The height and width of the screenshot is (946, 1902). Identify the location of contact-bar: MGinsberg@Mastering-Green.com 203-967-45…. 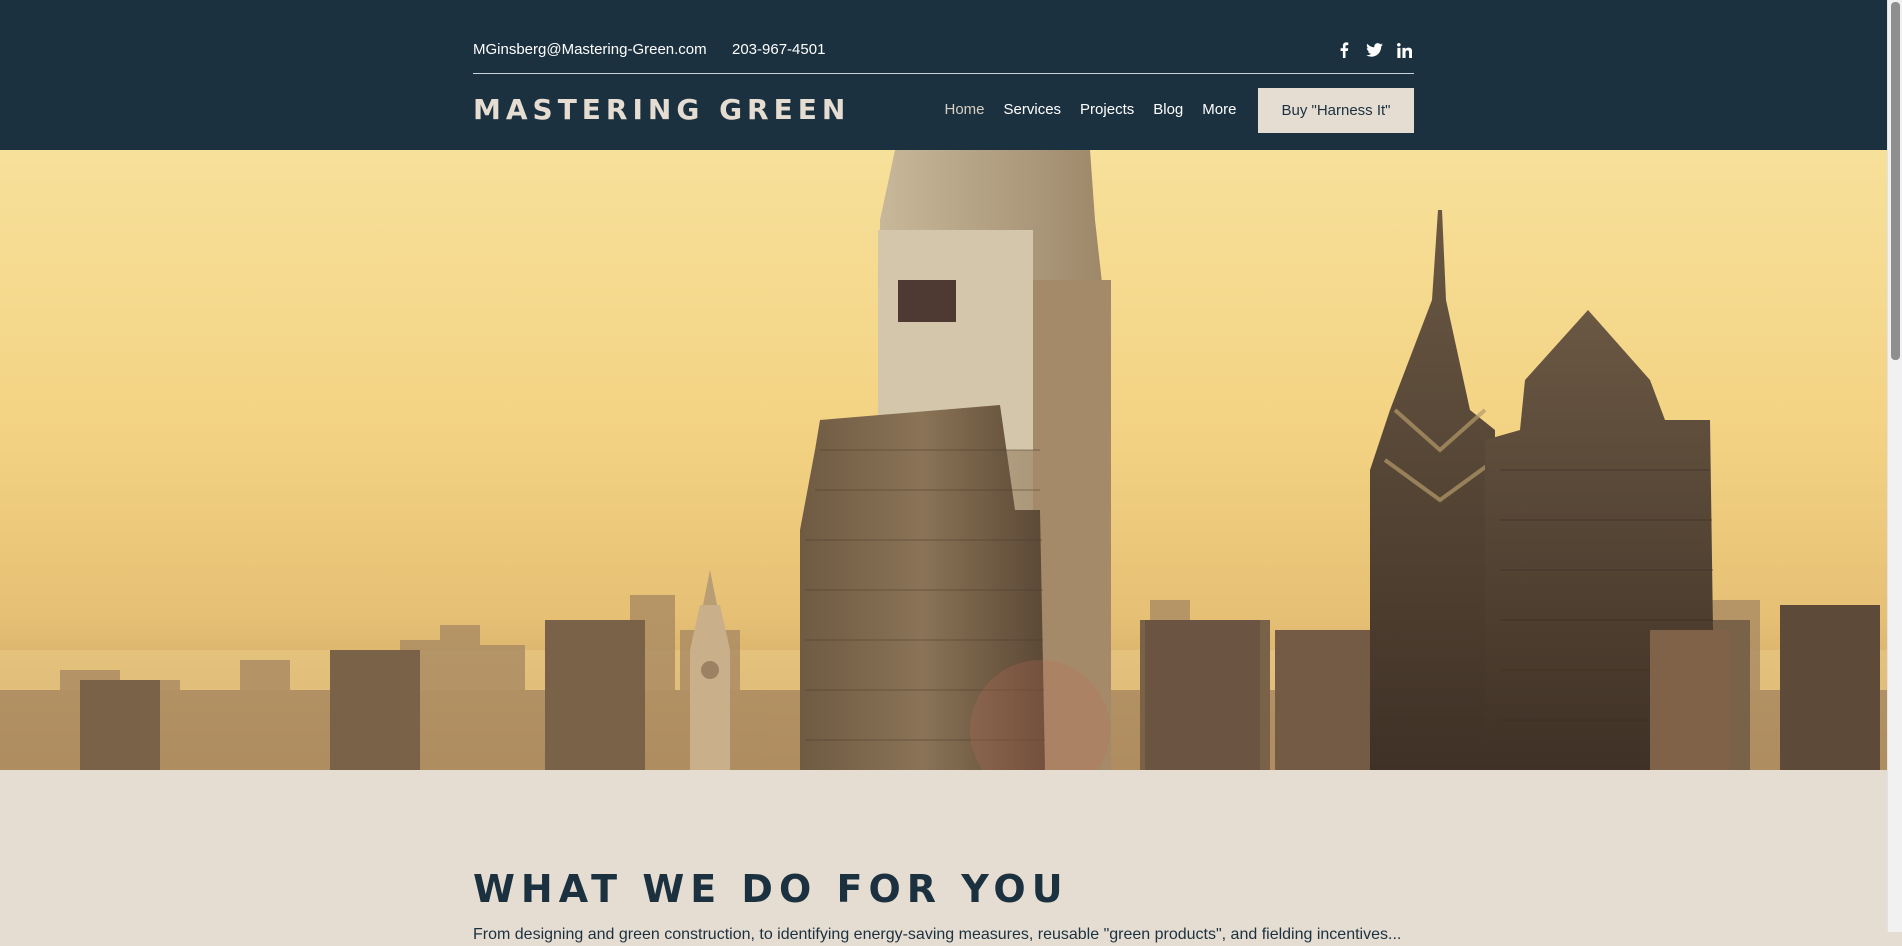
(943, 55).